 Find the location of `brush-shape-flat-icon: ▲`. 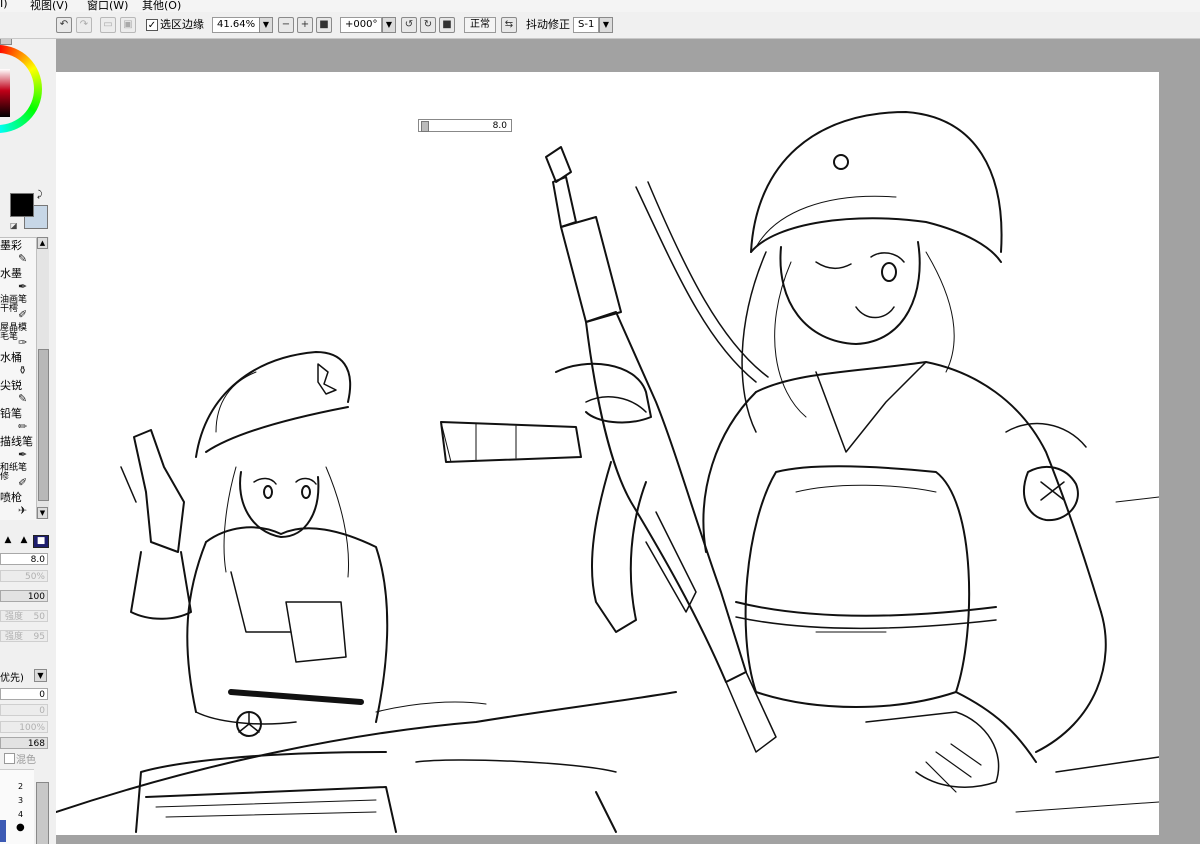

brush-shape-flat-icon: ▲ is located at coordinates (24, 540).